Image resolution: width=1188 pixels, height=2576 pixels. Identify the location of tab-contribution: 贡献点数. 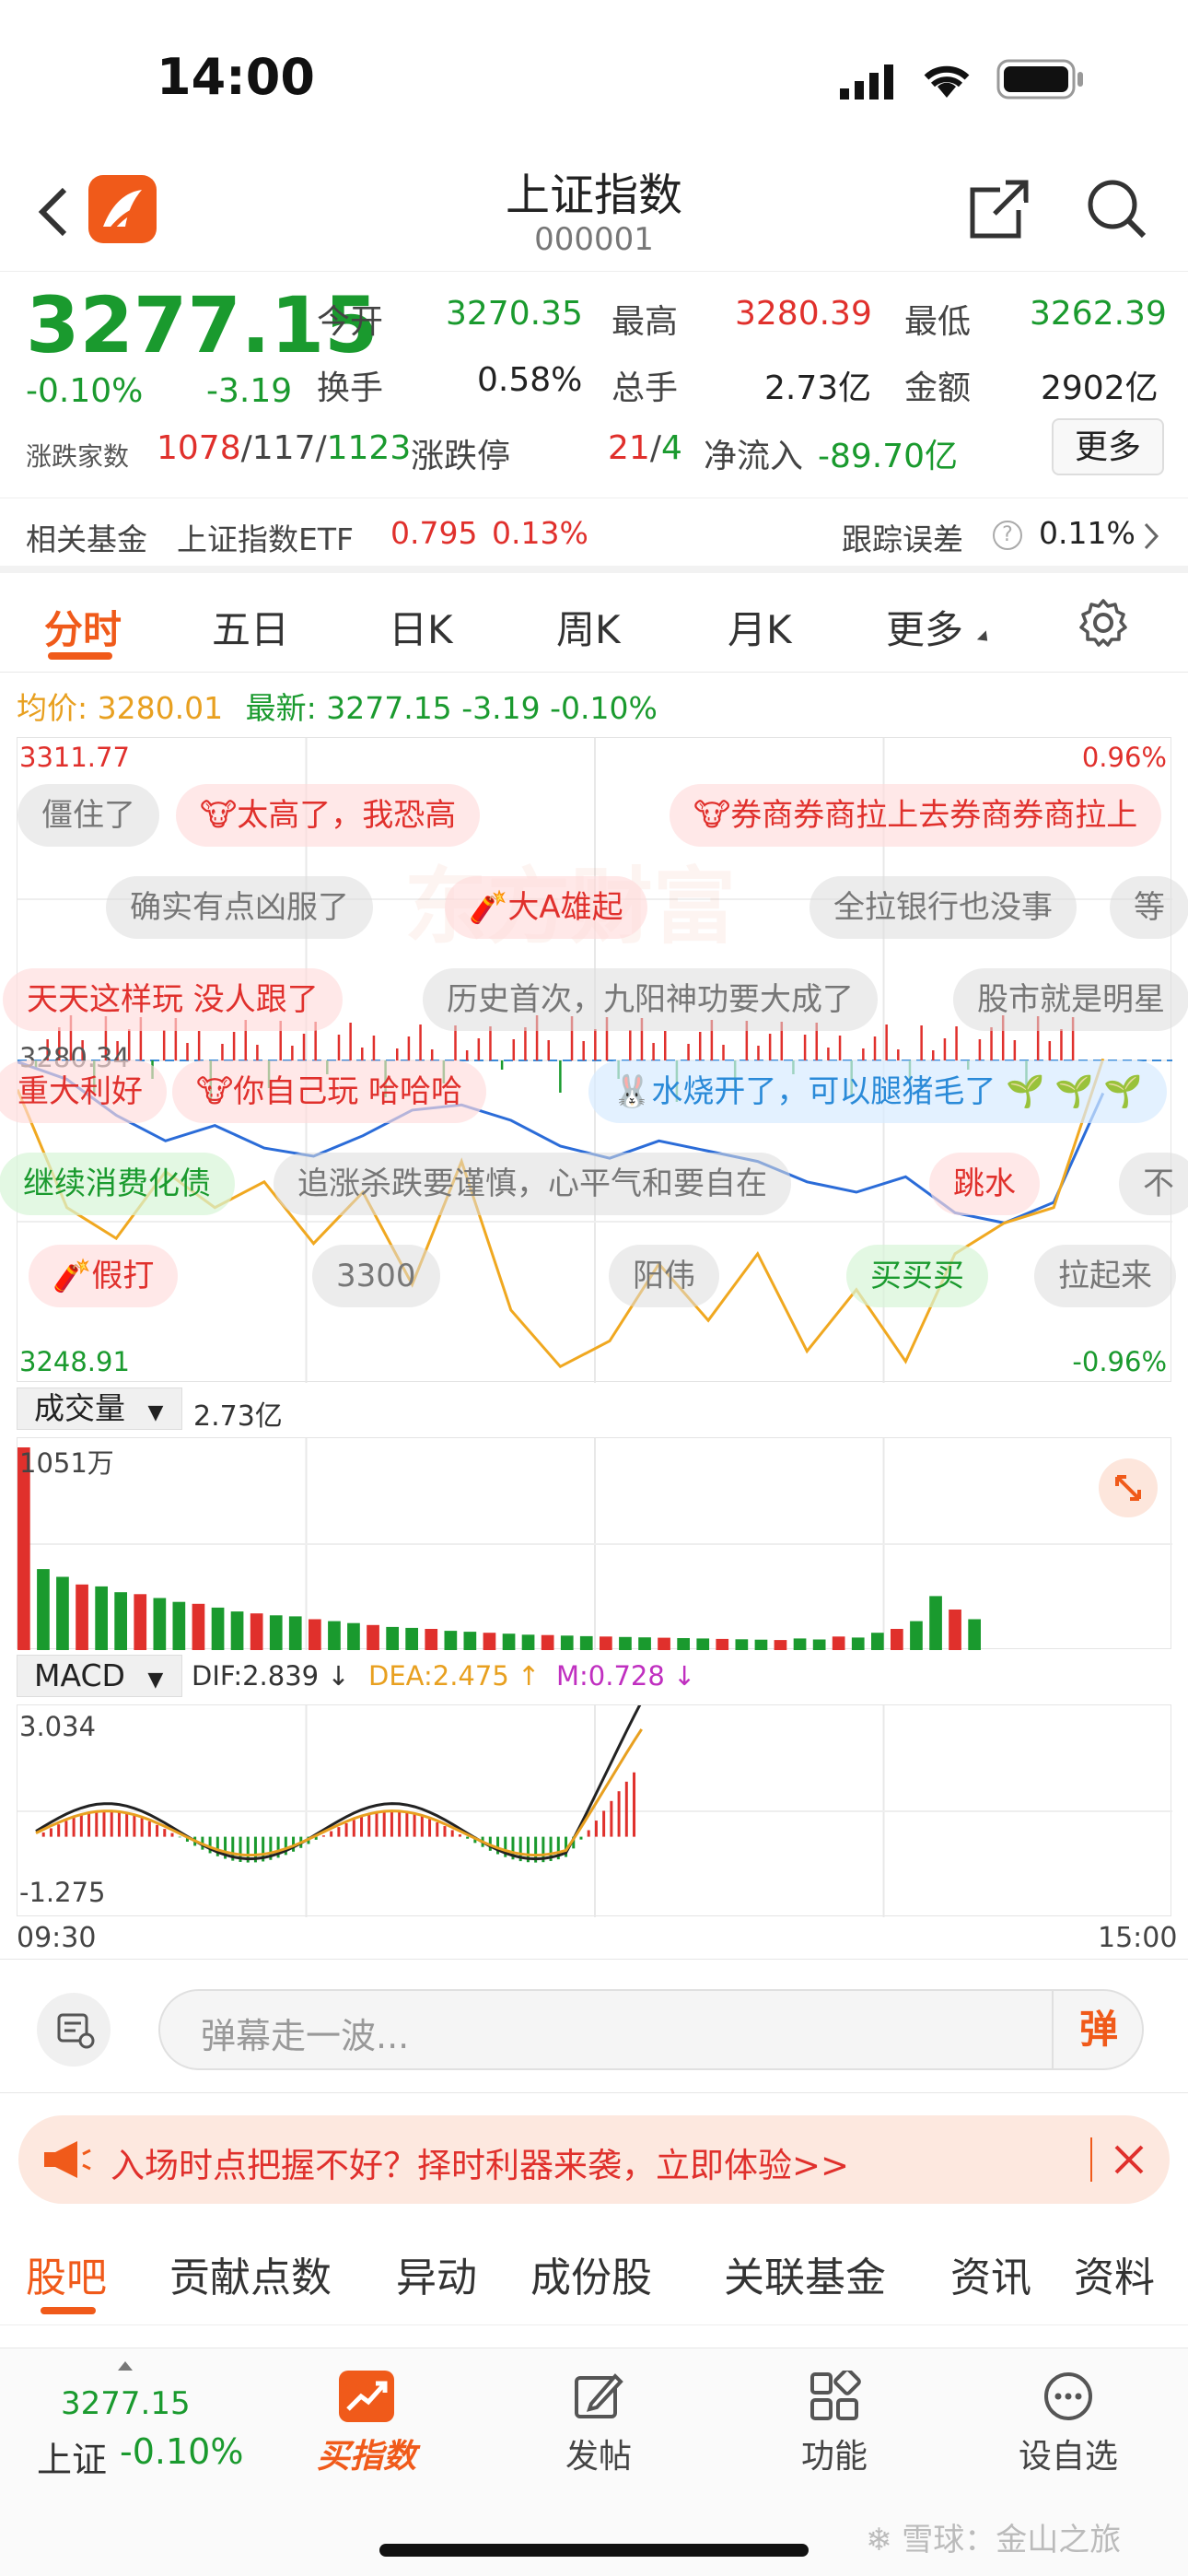
(250, 2273).